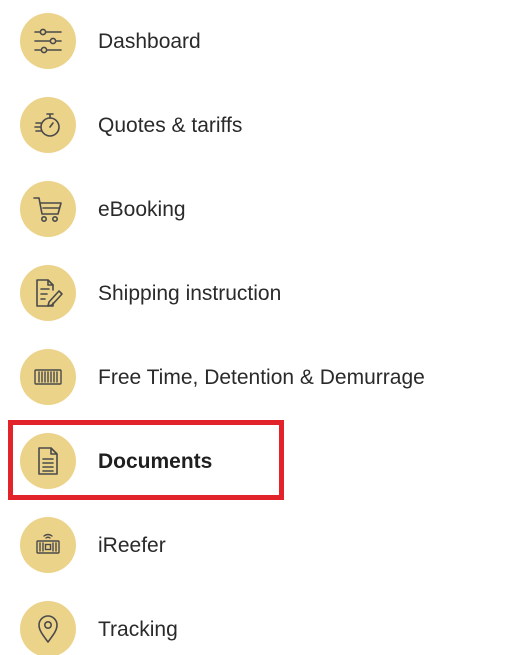 The height and width of the screenshot is (655, 518). What do you see at coordinates (269, 125) in the screenshot?
I see `menu-item-quotes-tariffs: Quotes & tariffs` at bounding box center [269, 125].